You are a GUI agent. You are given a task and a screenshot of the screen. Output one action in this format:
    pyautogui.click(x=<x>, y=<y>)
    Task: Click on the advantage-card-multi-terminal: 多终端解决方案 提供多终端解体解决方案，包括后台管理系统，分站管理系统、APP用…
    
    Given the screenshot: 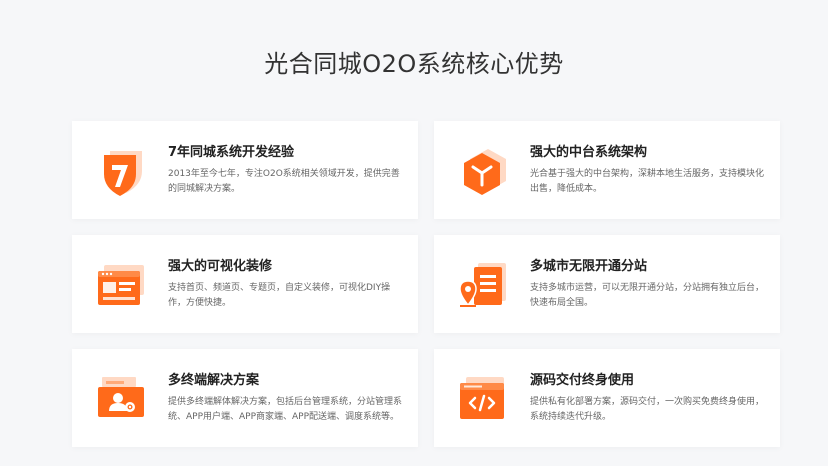 What is the action you would take?
    pyautogui.click(x=245, y=398)
    